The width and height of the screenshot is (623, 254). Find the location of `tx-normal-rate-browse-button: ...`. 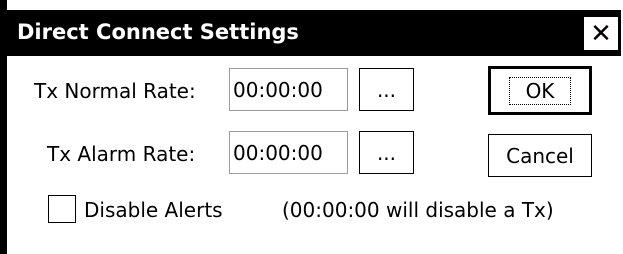

tx-normal-rate-browse-button: ... is located at coordinates (386, 89).